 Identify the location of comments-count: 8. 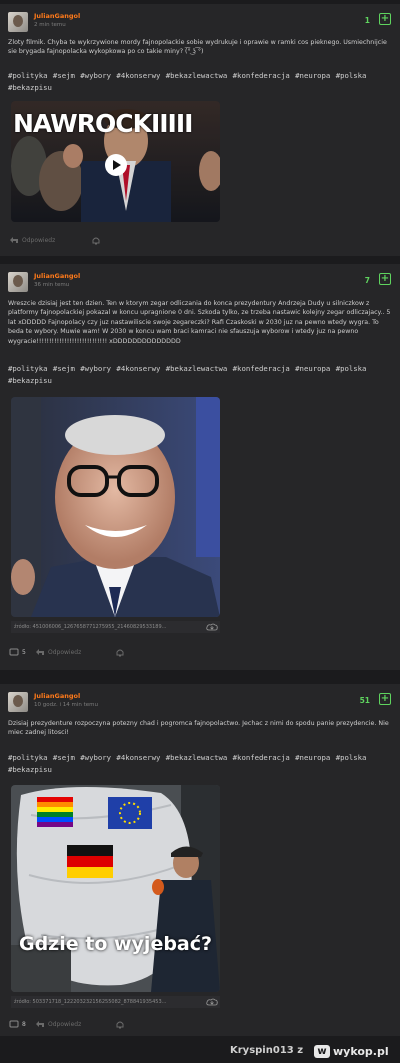
(24, 1024).